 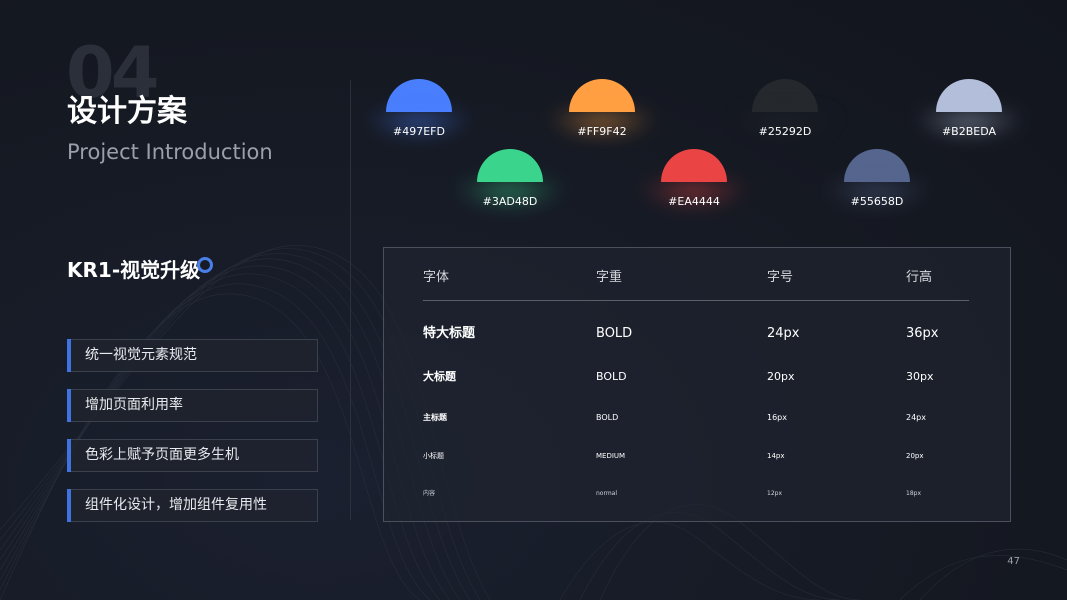 I want to click on table-cell: 16px, so click(x=777, y=417).